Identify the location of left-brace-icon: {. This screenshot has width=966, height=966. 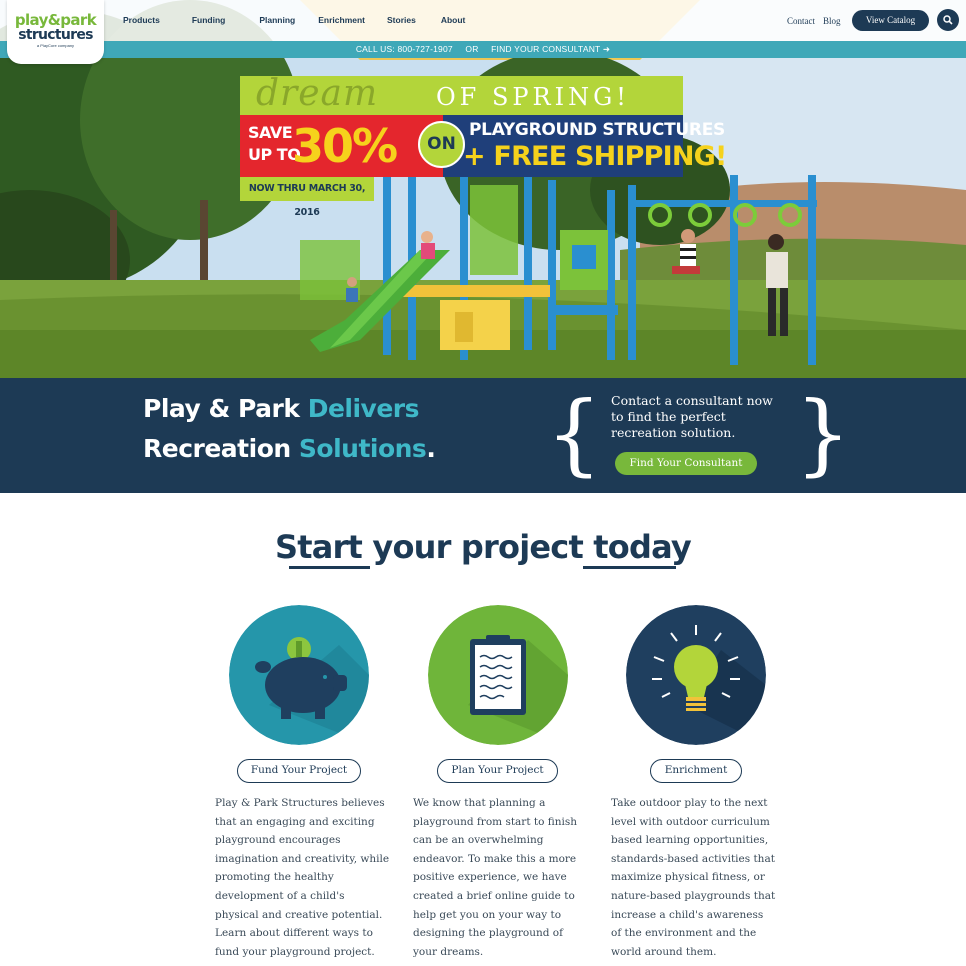
(574, 433).